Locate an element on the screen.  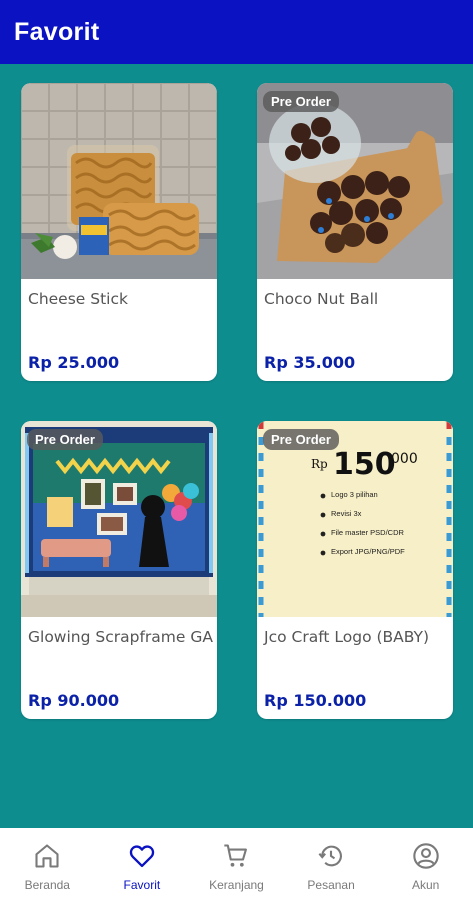
cart-icon is located at coordinates (236, 855).